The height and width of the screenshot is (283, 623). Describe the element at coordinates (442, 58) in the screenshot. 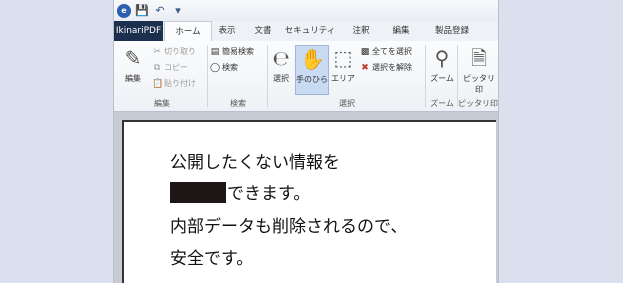

I see `magnifier-icon: ⚲` at that location.